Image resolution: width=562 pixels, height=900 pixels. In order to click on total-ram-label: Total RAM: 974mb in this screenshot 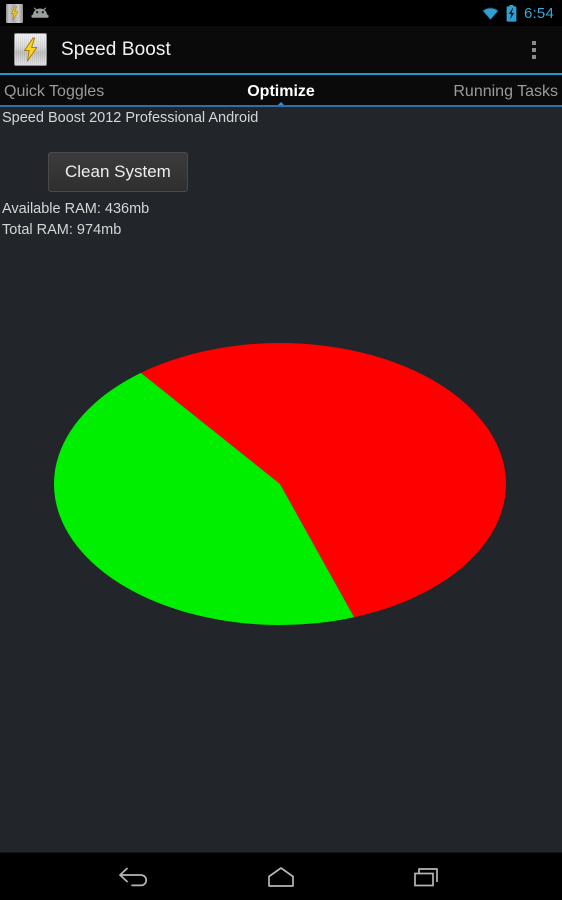, I will do `click(62, 230)`.